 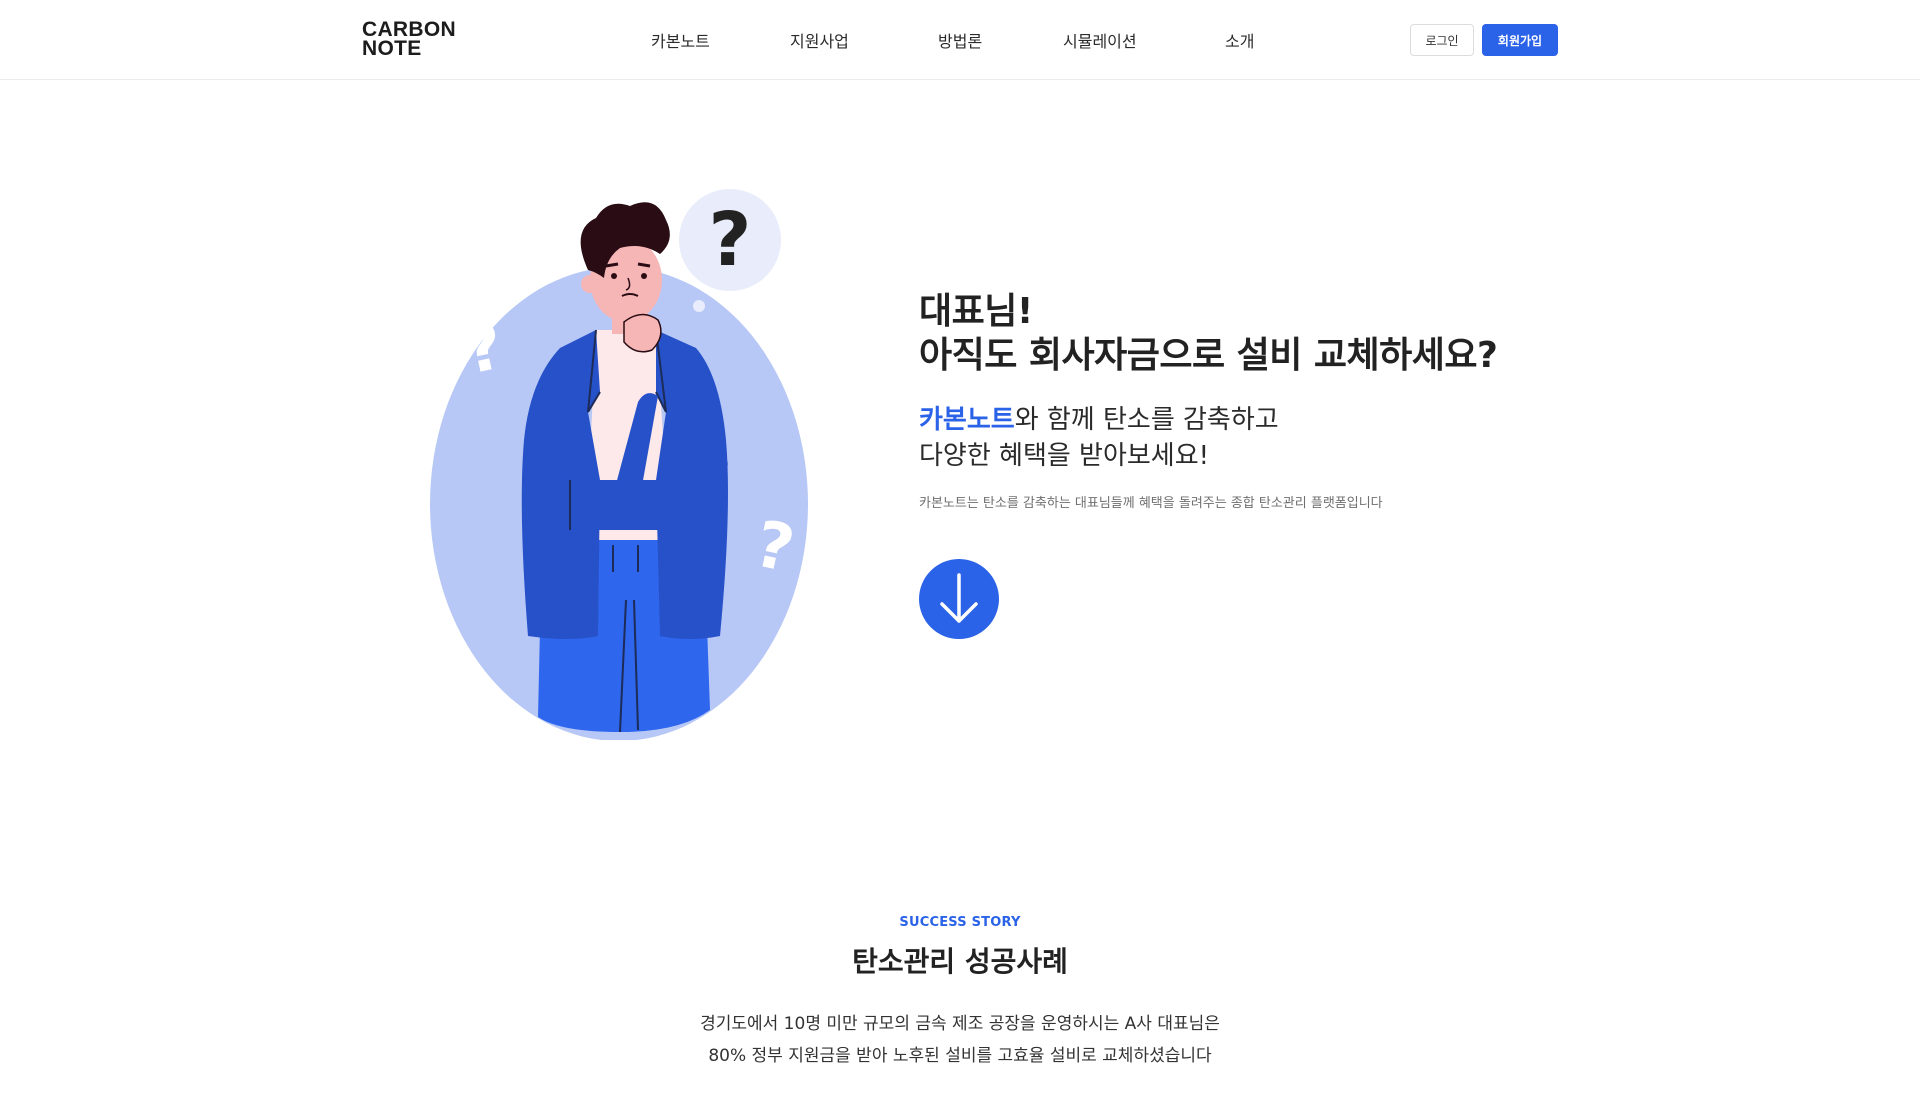 What do you see at coordinates (1064, 456) in the screenshot?
I see `hero-subtitle-line-2: 다양한 혜택을 받아보세요!` at bounding box center [1064, 456].